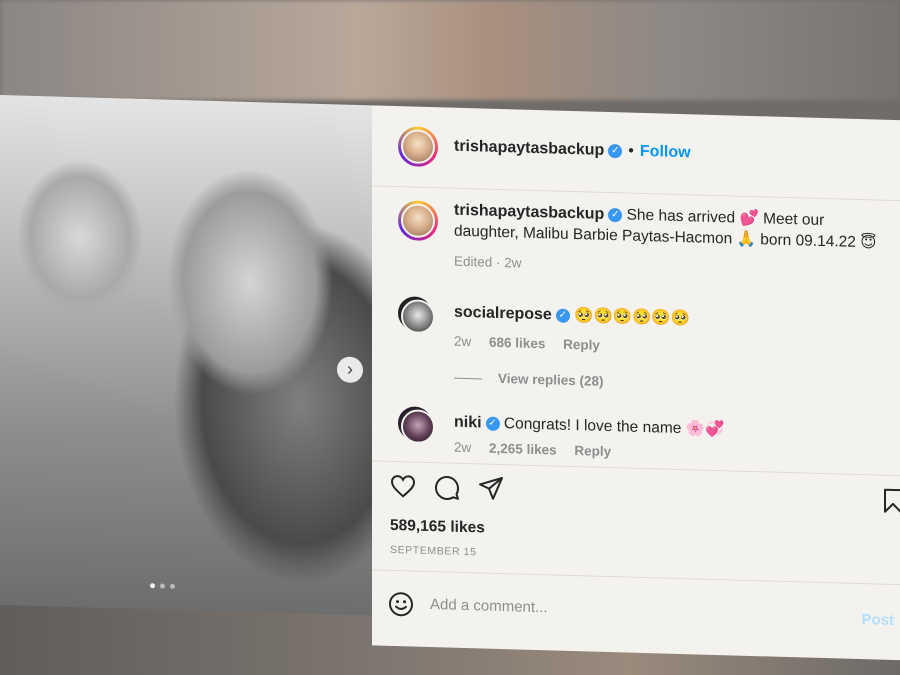 The height and width of the screenshot is (675, 900). I want to click on post-likes: 589,165 likes, so click(437, 527).